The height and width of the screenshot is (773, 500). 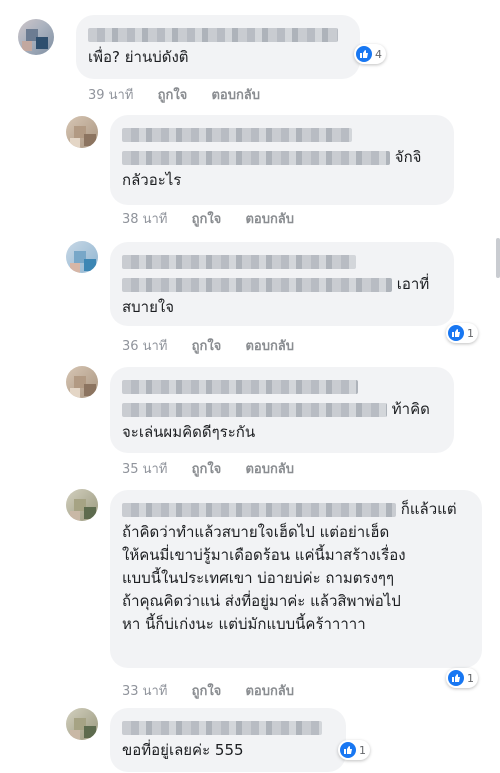 I want to click on comment-bubble: ท้าคิด จะเล่นผมคิดดีๆระกัน, so click(x=282, y=410).